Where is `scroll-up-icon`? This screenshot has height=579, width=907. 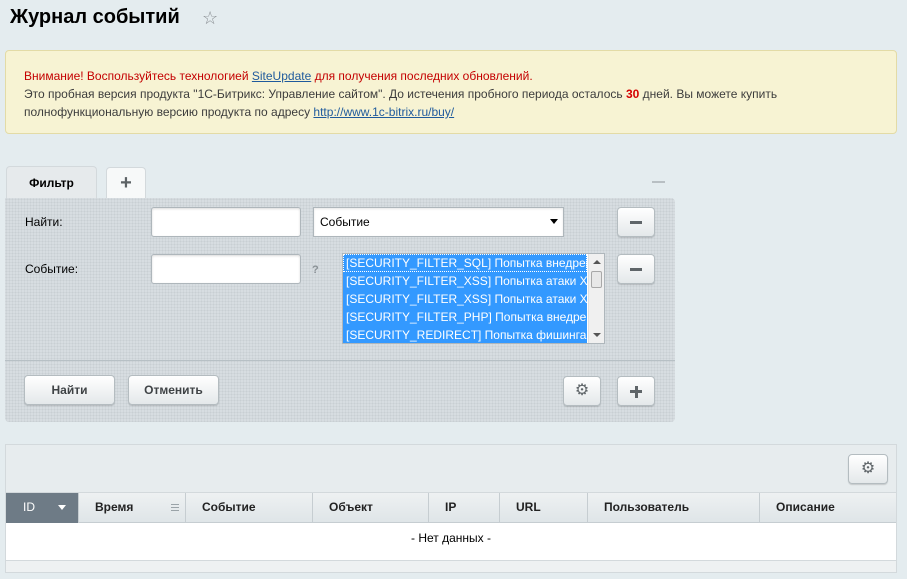 scroll-up-icon is located at coordinates (597, 262).